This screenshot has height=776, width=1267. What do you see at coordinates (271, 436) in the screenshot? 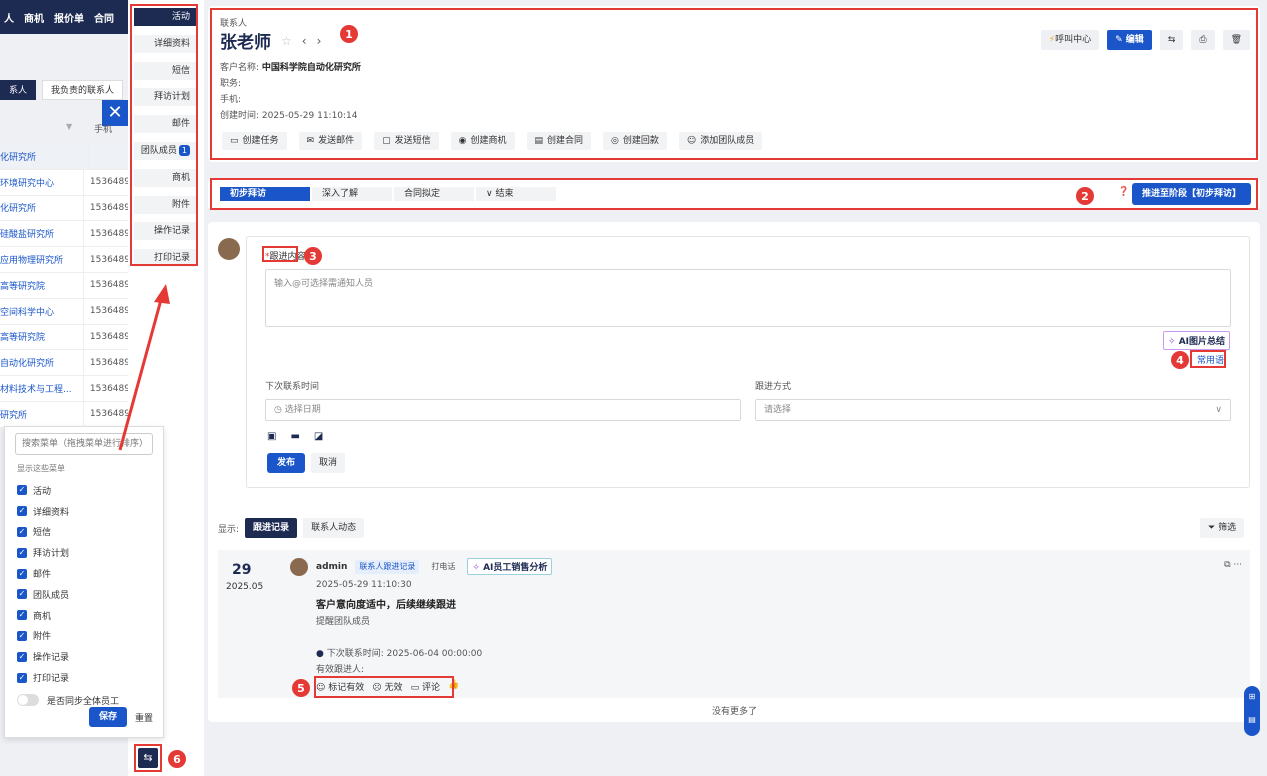
I see `image-icon: ▣` at bounding box center [271, 436].